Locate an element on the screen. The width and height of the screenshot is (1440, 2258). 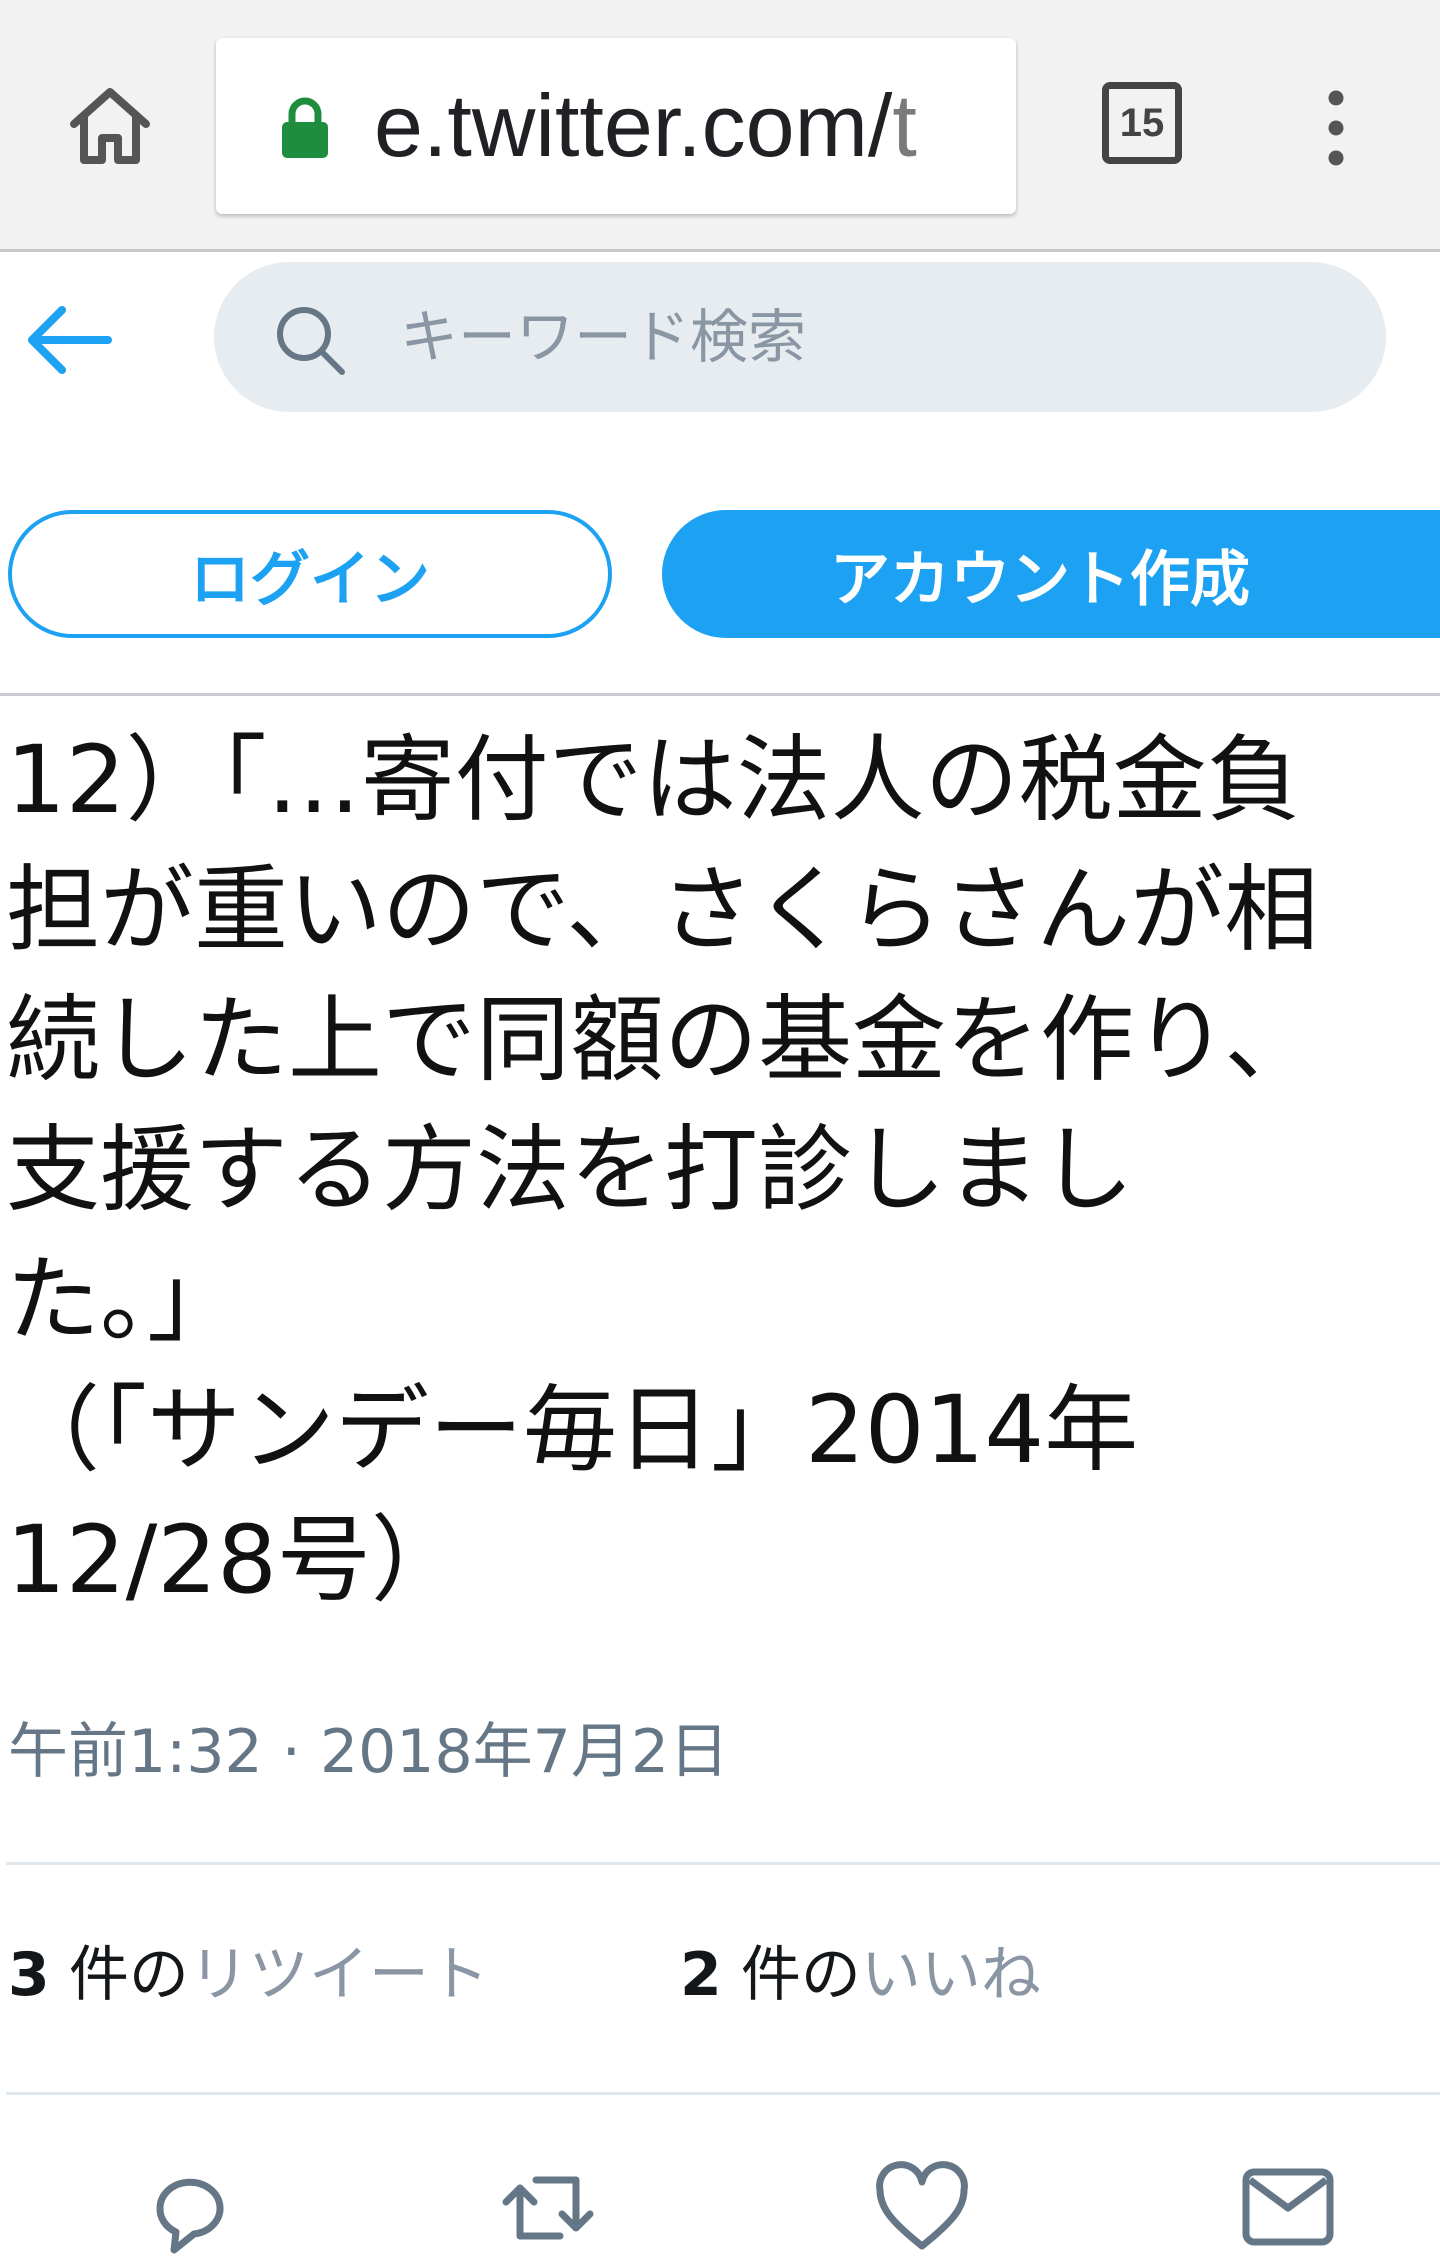
retweet-count-link: 3 件のリツイート is located at coordinates (248, 1975).